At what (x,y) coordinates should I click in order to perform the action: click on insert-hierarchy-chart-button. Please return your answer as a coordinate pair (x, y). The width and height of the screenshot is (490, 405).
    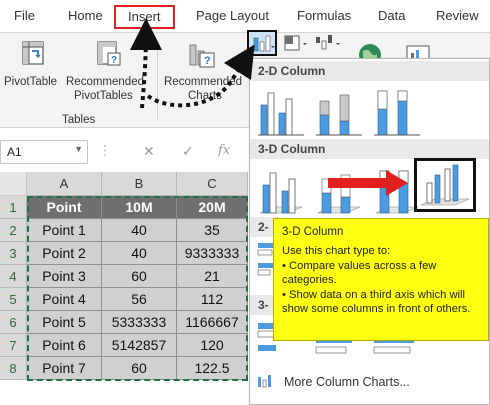
    Looking at the image, I should click on (297, 44).